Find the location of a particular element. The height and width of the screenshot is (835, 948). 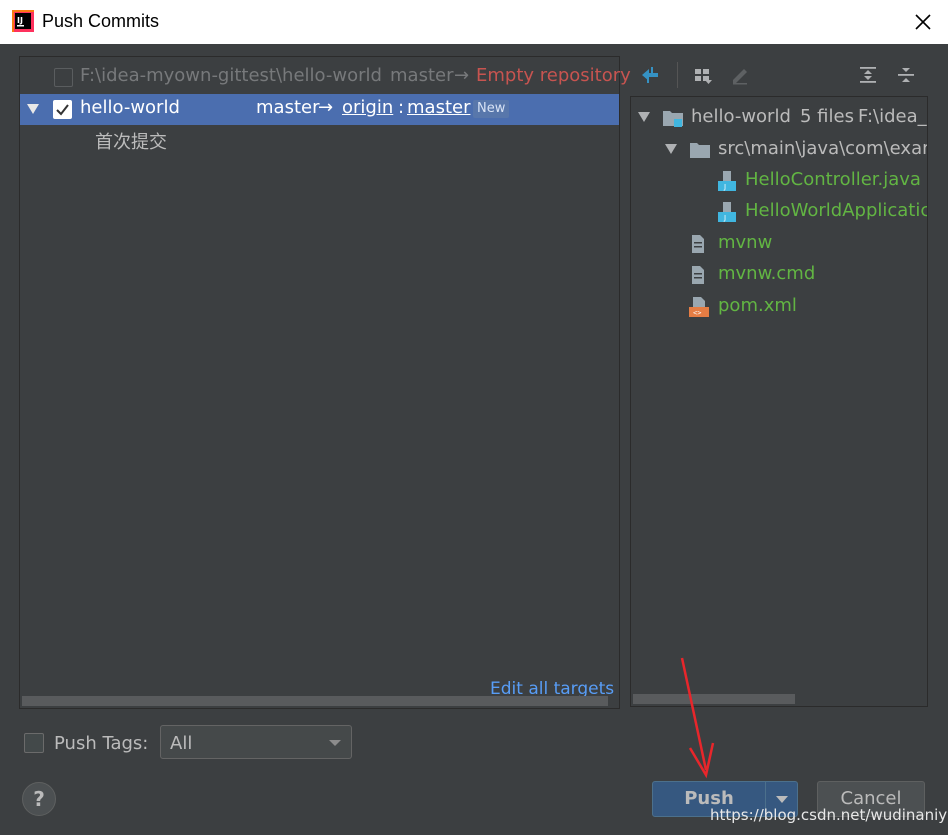

repo-checkbox is located at coordinates (62, 109).